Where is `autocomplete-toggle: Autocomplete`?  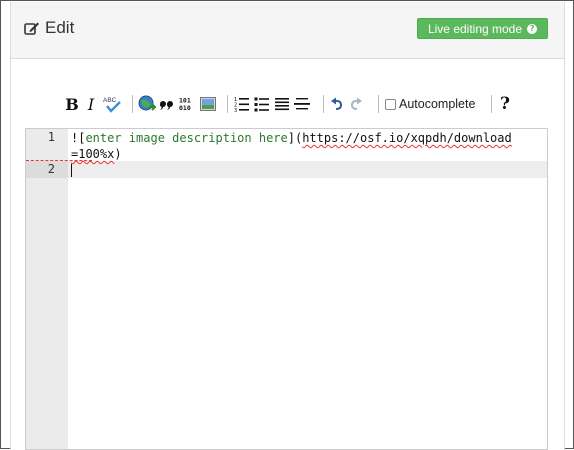 autocomplete-toggle: Autocomplete is located at coordinates (430, 104).